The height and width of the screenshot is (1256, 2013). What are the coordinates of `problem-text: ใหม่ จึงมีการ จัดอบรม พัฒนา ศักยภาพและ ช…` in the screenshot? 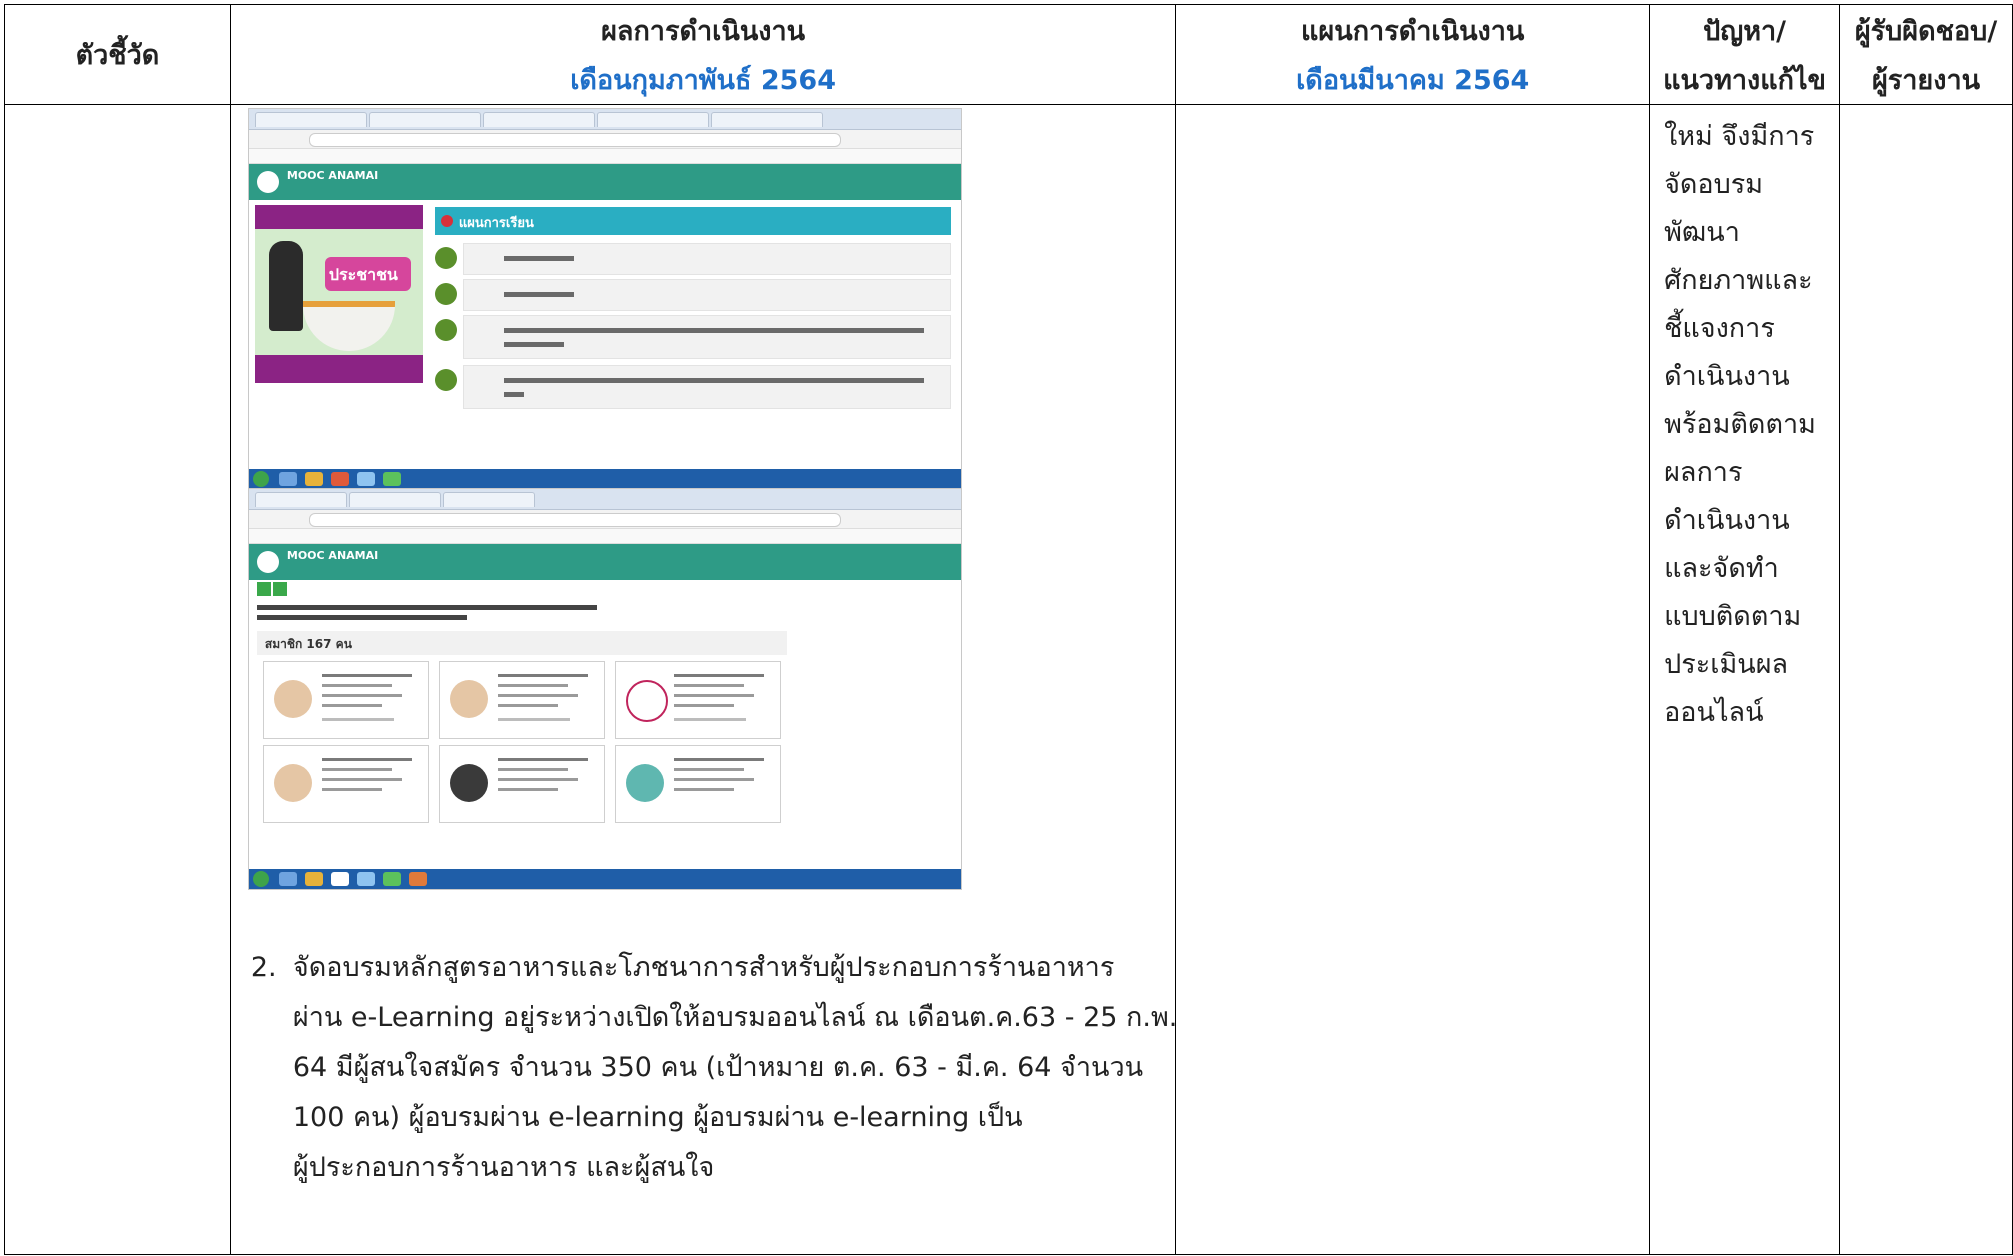 It's located at (1740, 424).